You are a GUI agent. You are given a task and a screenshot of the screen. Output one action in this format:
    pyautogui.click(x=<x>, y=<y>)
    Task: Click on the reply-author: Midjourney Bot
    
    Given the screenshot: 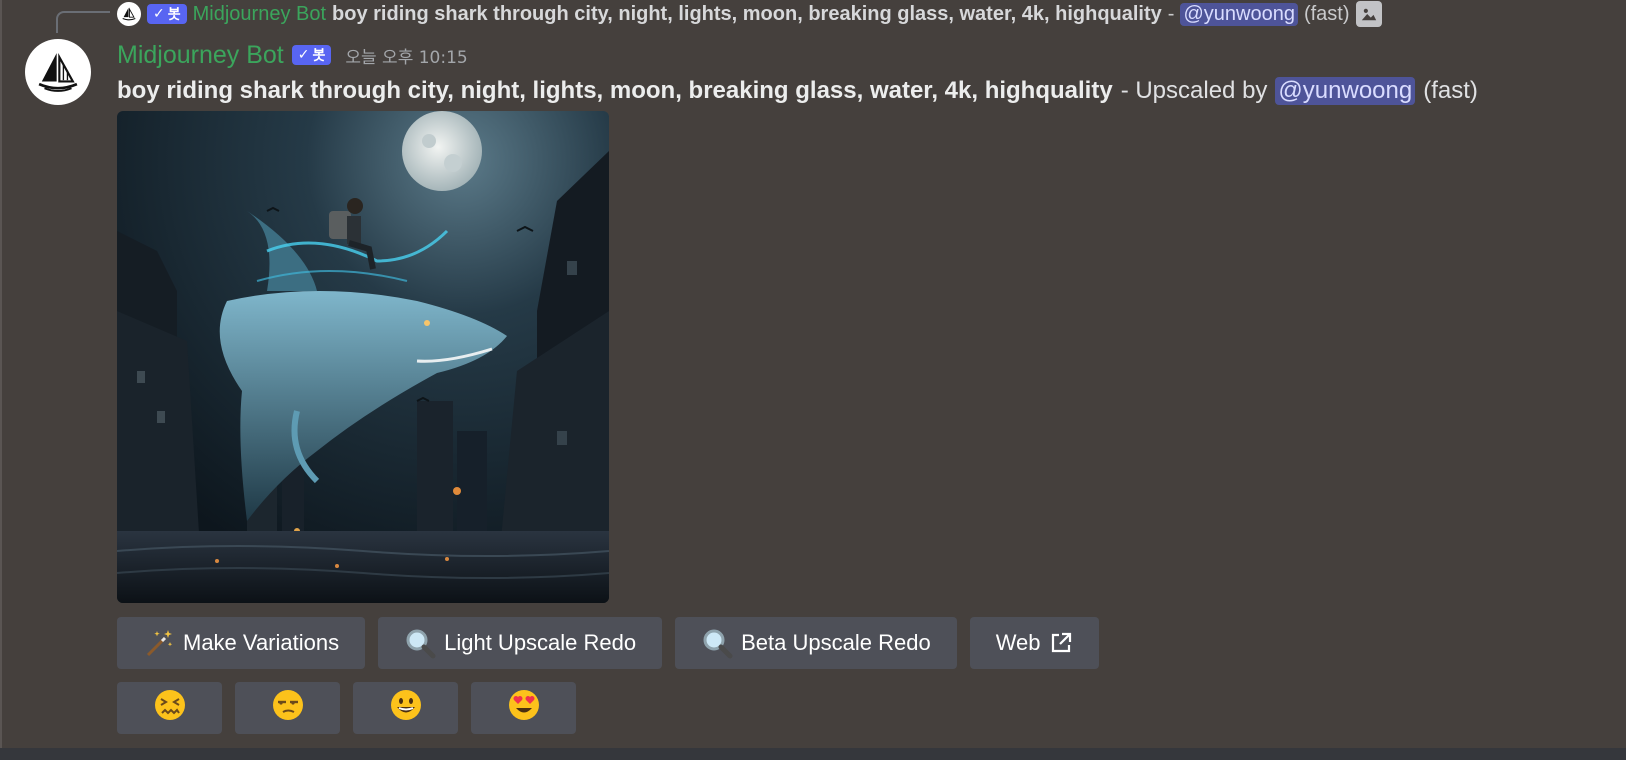 What is the action you would take?
    pyautogui.click(x=259, y=14)
    